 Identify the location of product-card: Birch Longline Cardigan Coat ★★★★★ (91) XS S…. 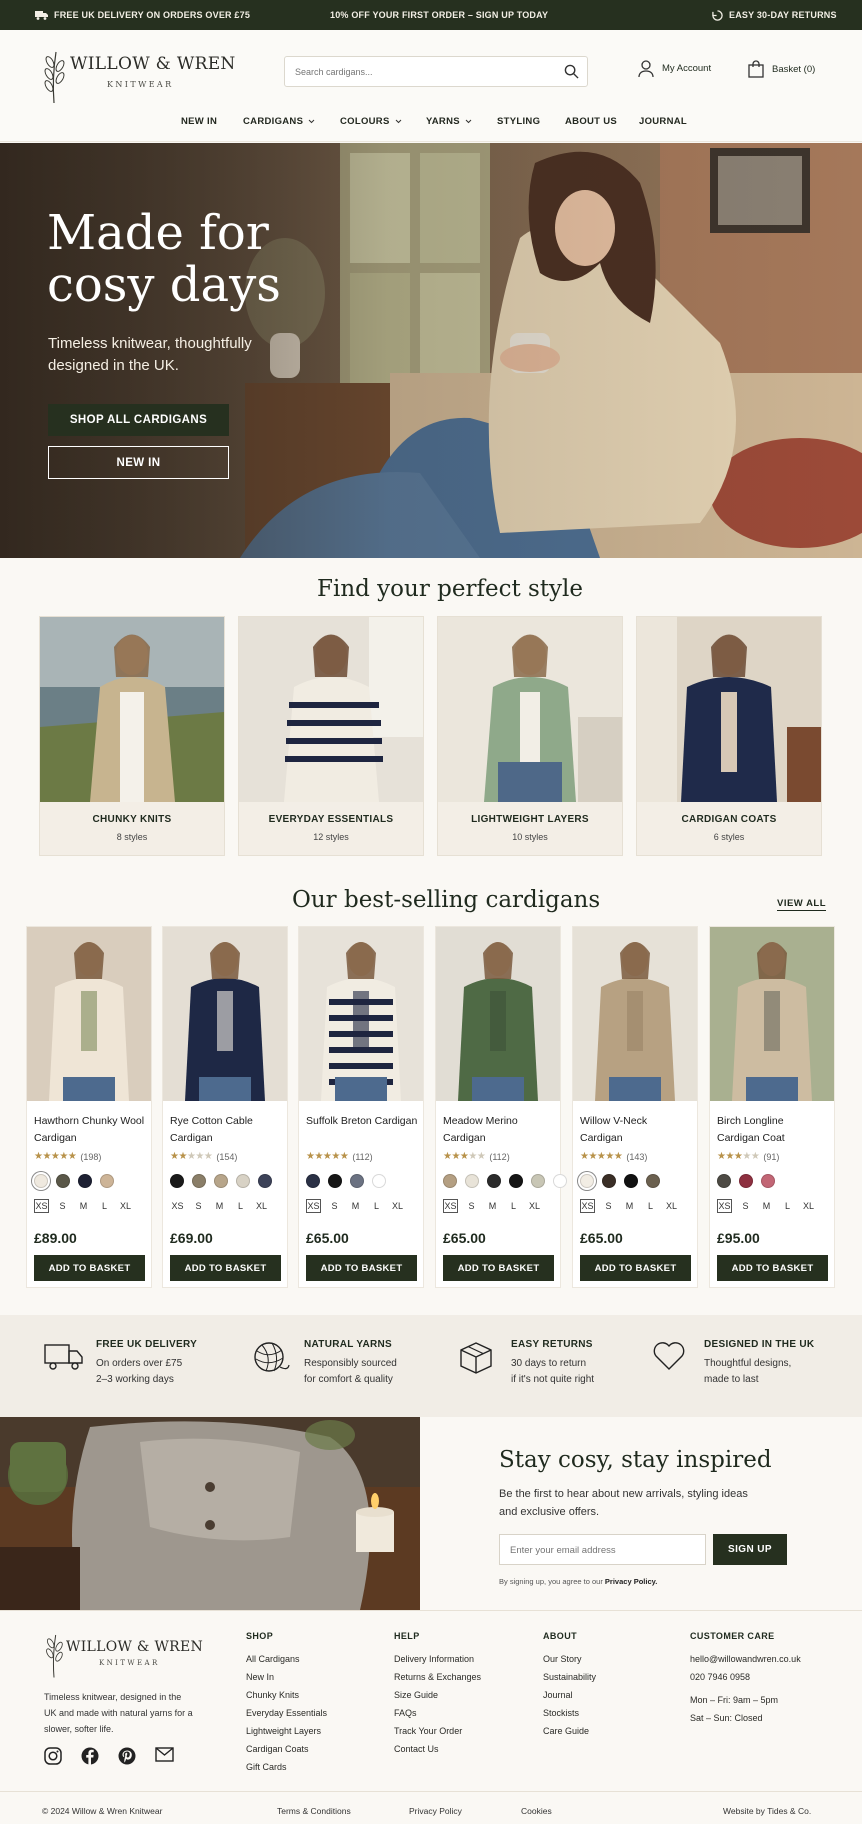
(772, 1107).